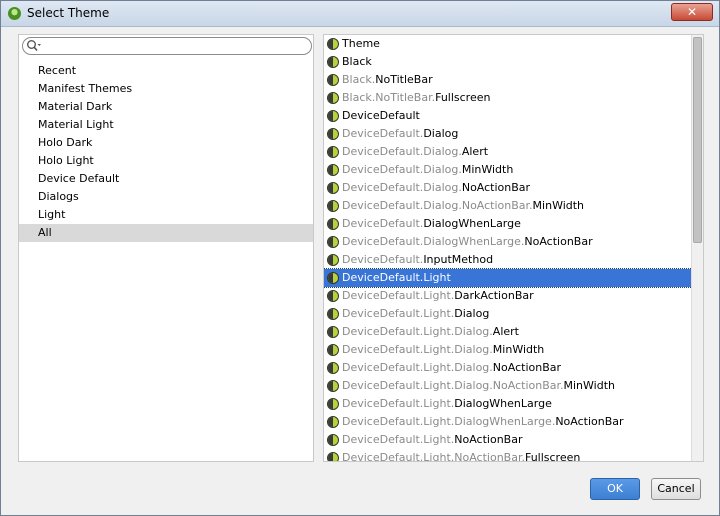 The height and width of the screenshot is (516, 720). What do you see at coordinates (166, 89) in the screenshot?
I see `category-item: Manifest Themes` at bounding box center [166, 89].